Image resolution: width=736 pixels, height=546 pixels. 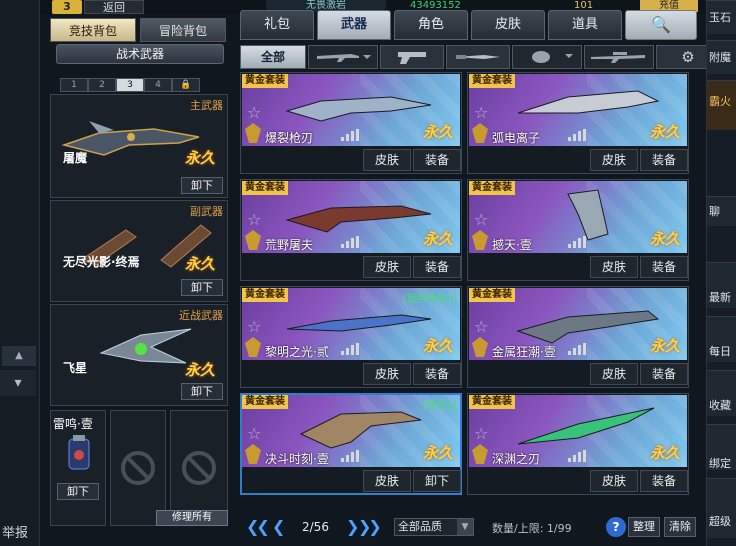 I want to click on sniper-icon, so click(x=618, y=57).